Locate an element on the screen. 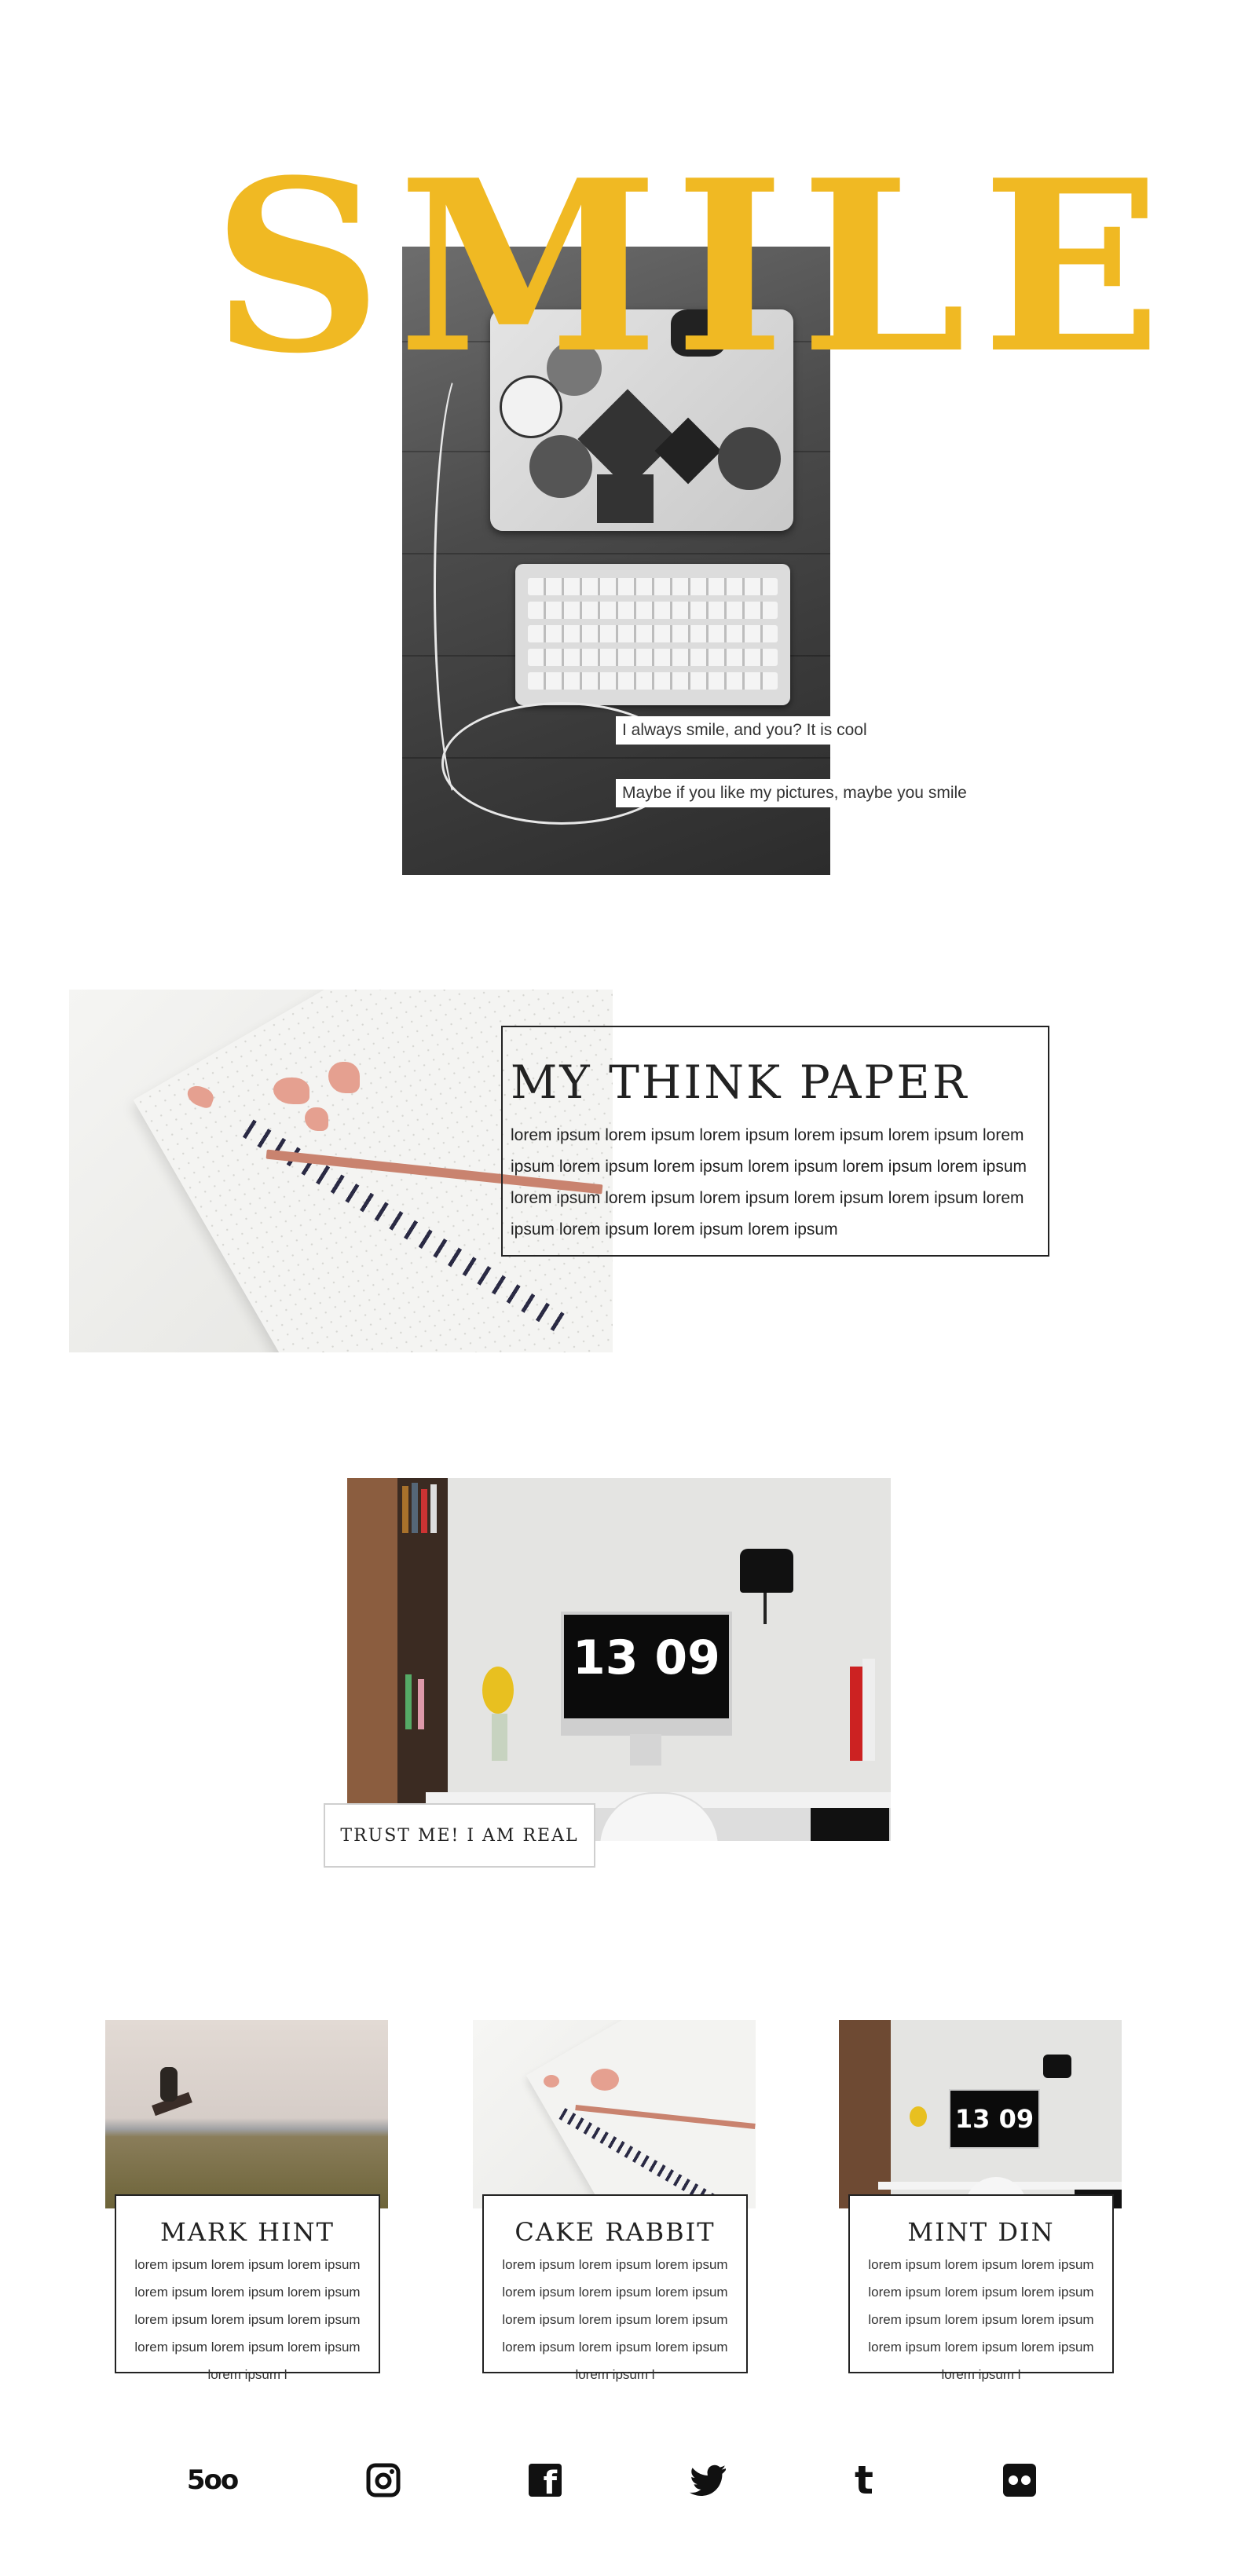 Image resolution: width=1245 pixels, height=2576 pixels. hero-caption-1: I always smile, and you? It is cool is located at coordinates (746, 731).